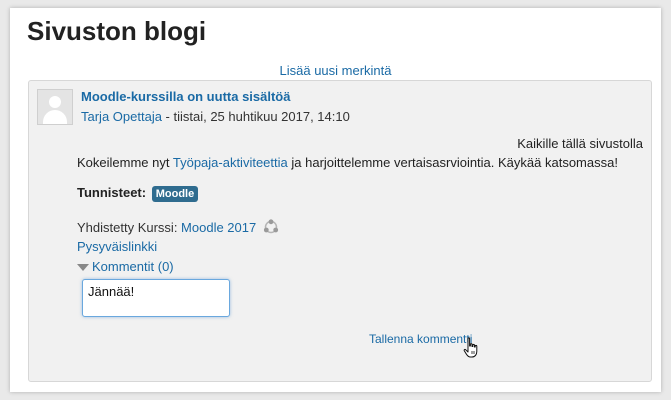 The width and height of the screenshot is (671, 400). I want to click on course-label: Yhdistetty Kurssi:, so click(129, 227).